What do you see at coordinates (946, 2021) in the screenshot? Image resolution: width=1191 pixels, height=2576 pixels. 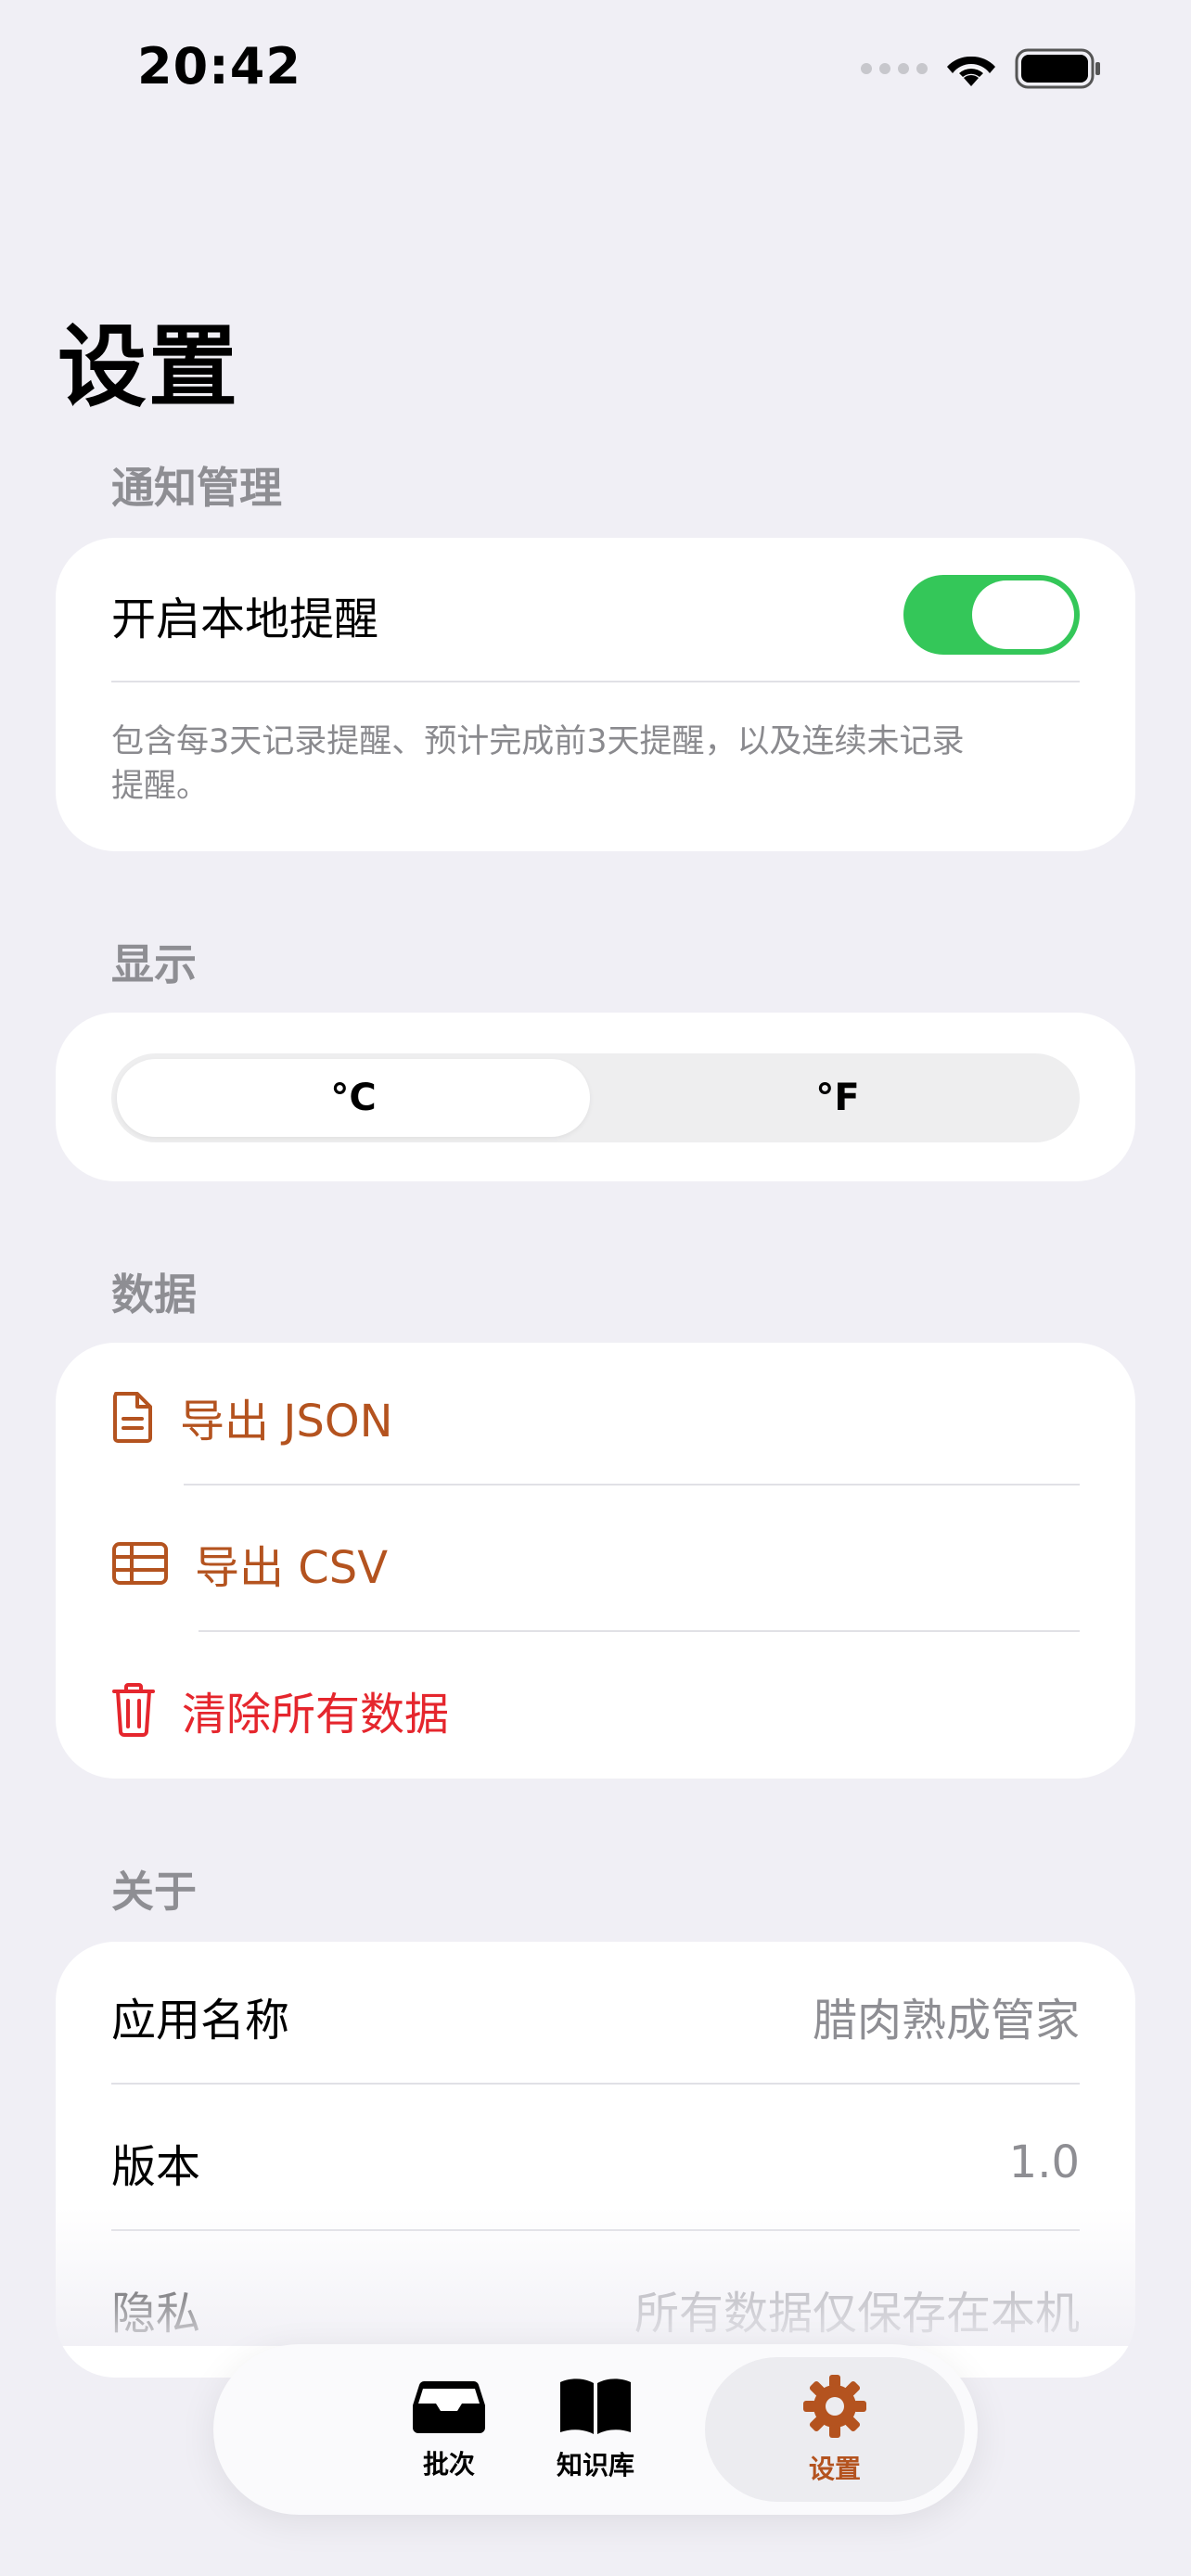 I see `about-row-value: 腊肉熟成管家` at bounding box center [946, 2021].